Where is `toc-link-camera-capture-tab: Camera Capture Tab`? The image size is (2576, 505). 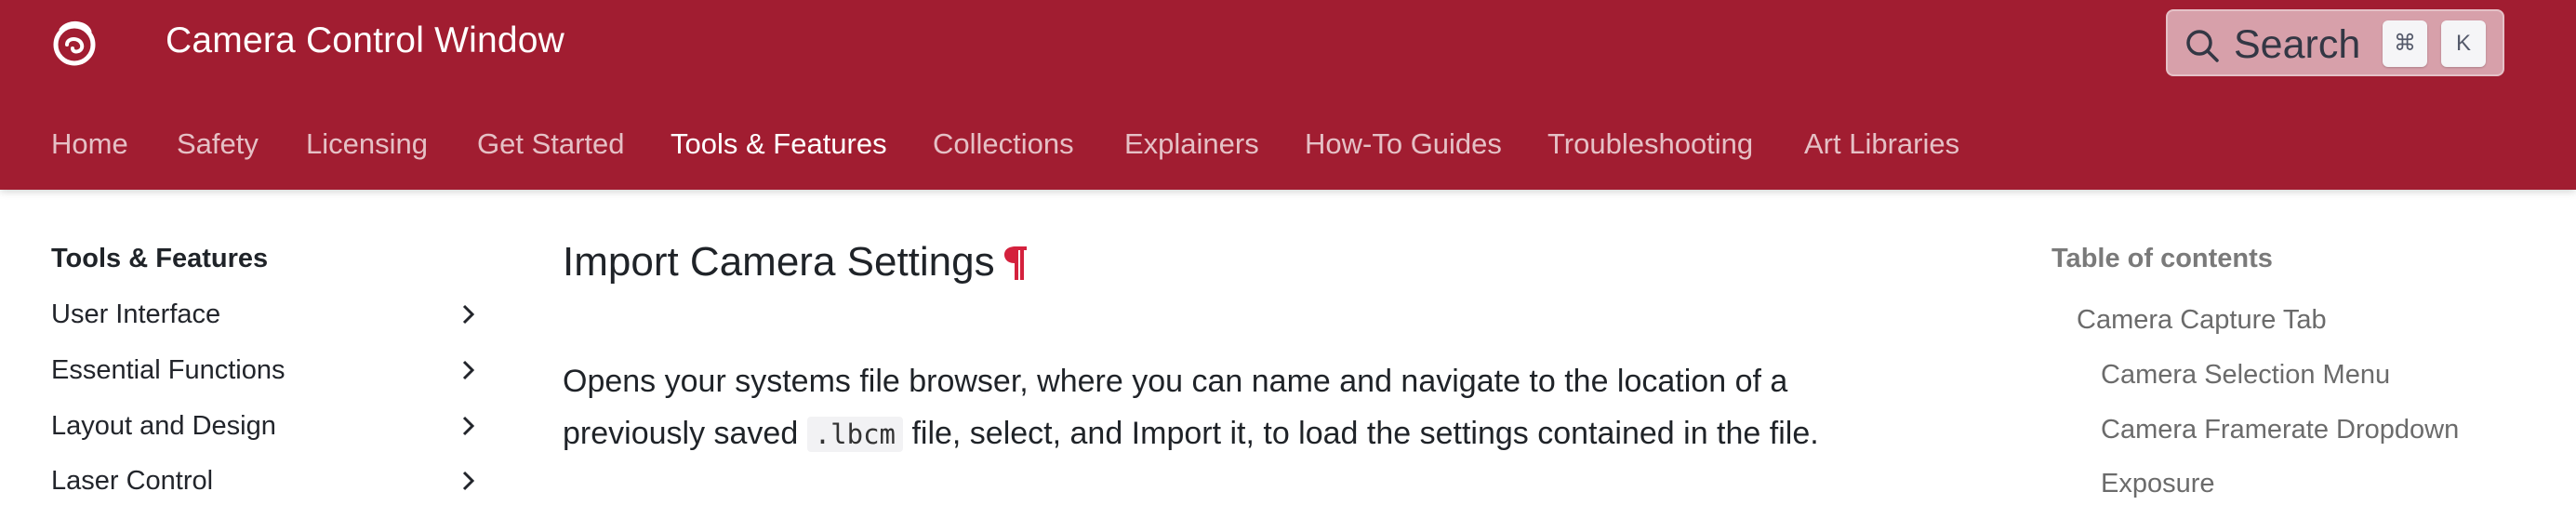
toc-link-camera-capture-tab: Camera Capture Tab is located at coordinates (2202, 320).